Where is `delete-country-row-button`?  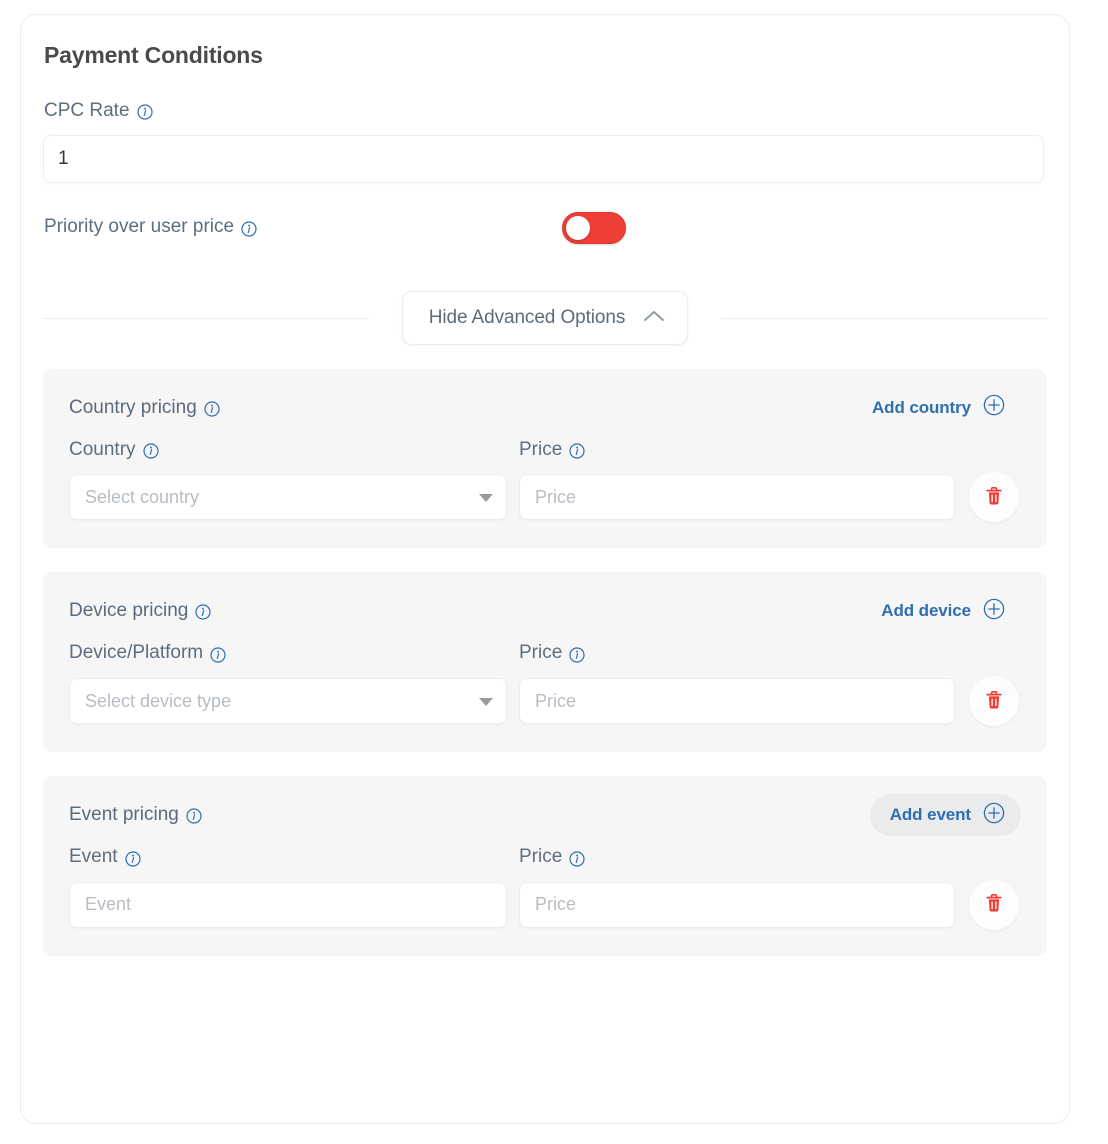
delete-country-row-button is located at coordinates (994, 497).